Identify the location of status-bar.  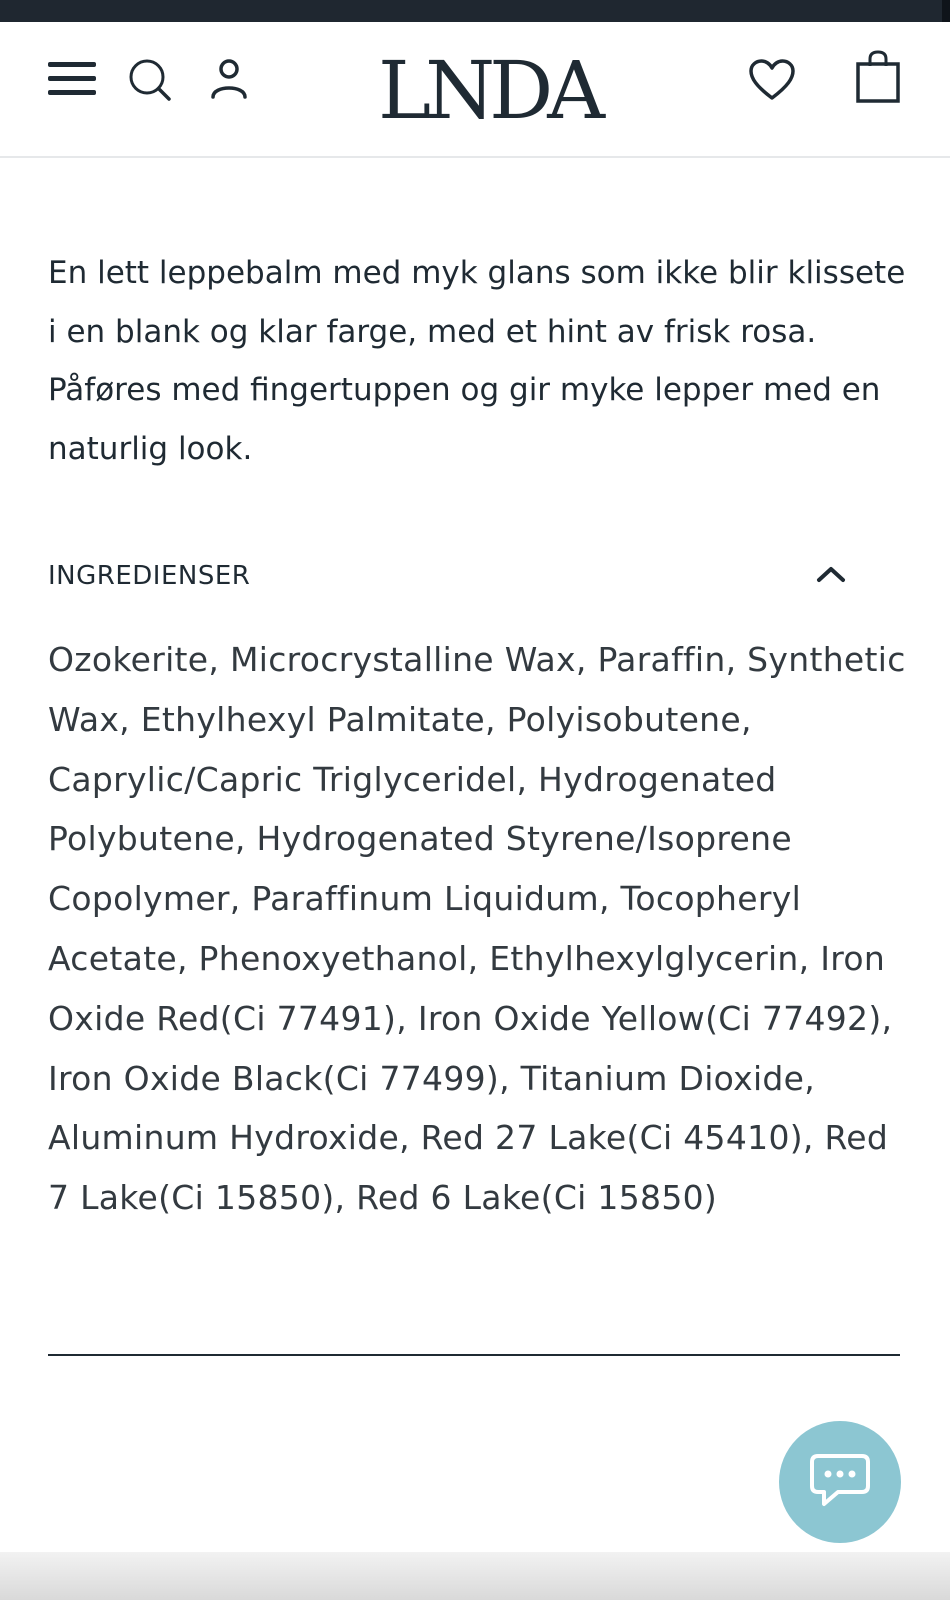
(475, 11).